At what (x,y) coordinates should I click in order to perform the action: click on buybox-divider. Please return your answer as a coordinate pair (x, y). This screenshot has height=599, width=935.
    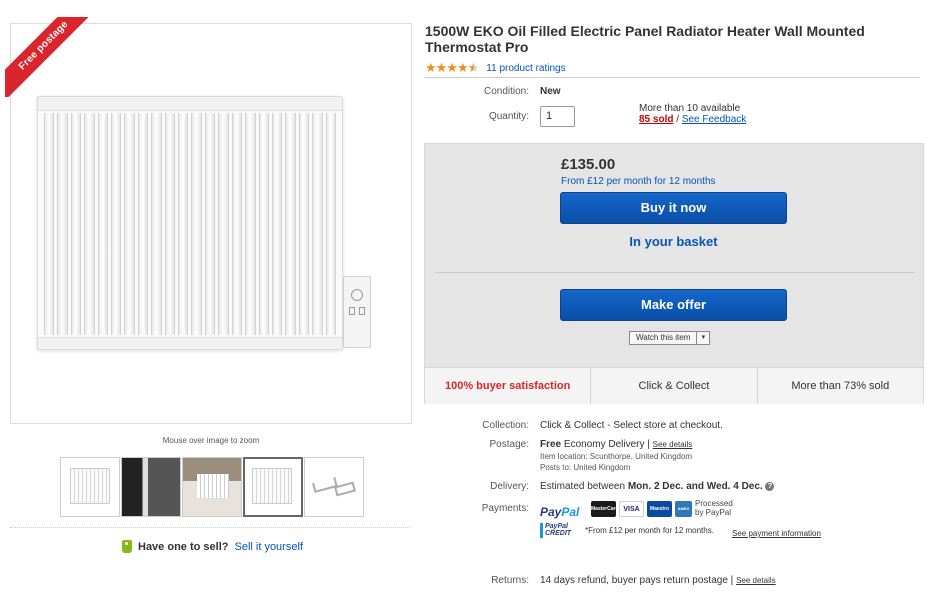
    Looking at the image, I should click on (675, 272).